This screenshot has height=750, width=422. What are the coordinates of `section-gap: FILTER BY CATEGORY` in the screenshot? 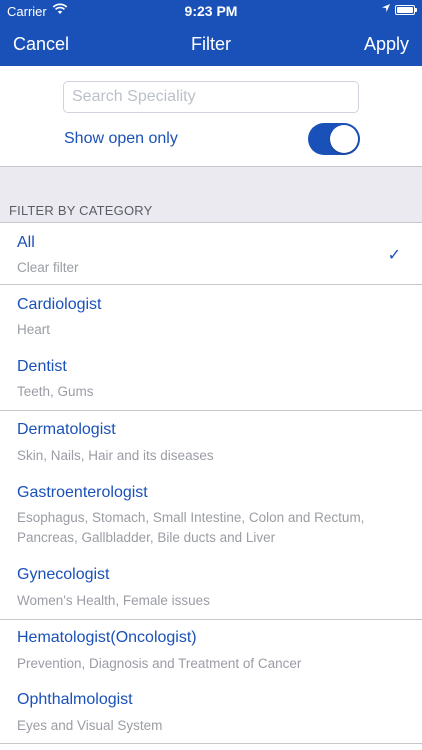 It's located at (211, 194).